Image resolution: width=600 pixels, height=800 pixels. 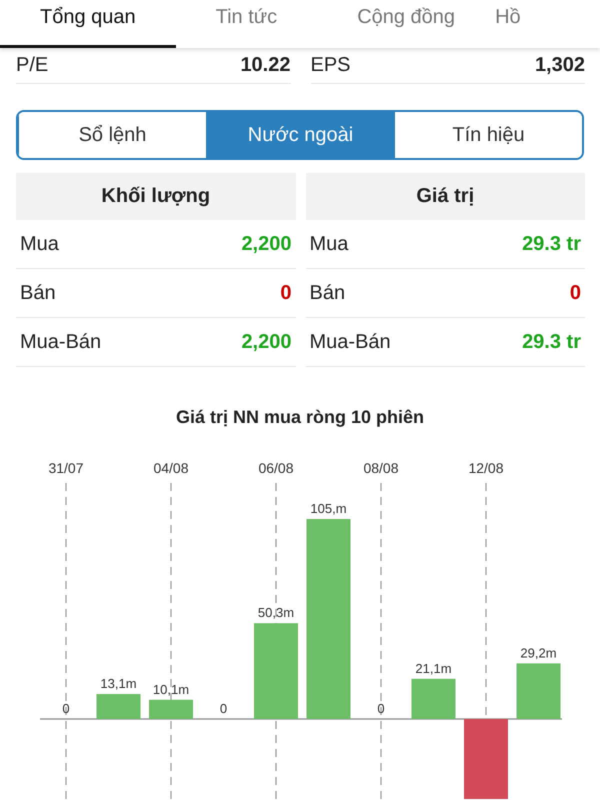 What do you see at coordinates (66, 468) in the screenshot?
I see `date-label: 31/07` at bounding box center [66, 468].